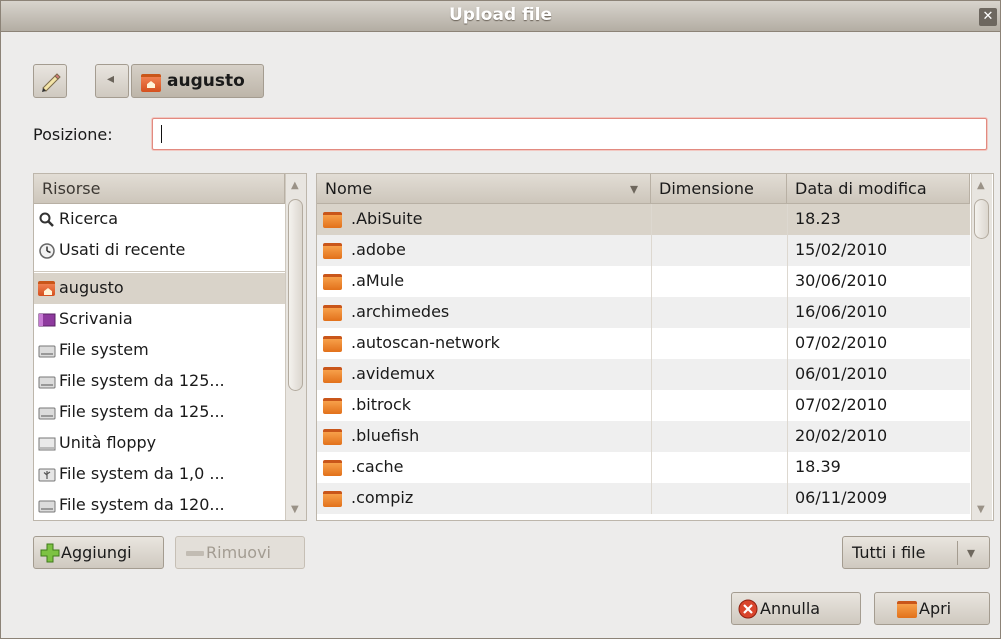 This screenshot has width=1001, height=639. Describe the element at coordinates (643, 436) in the screenshot. I see `file-row: .bluefish 20/02/2010` at that location.